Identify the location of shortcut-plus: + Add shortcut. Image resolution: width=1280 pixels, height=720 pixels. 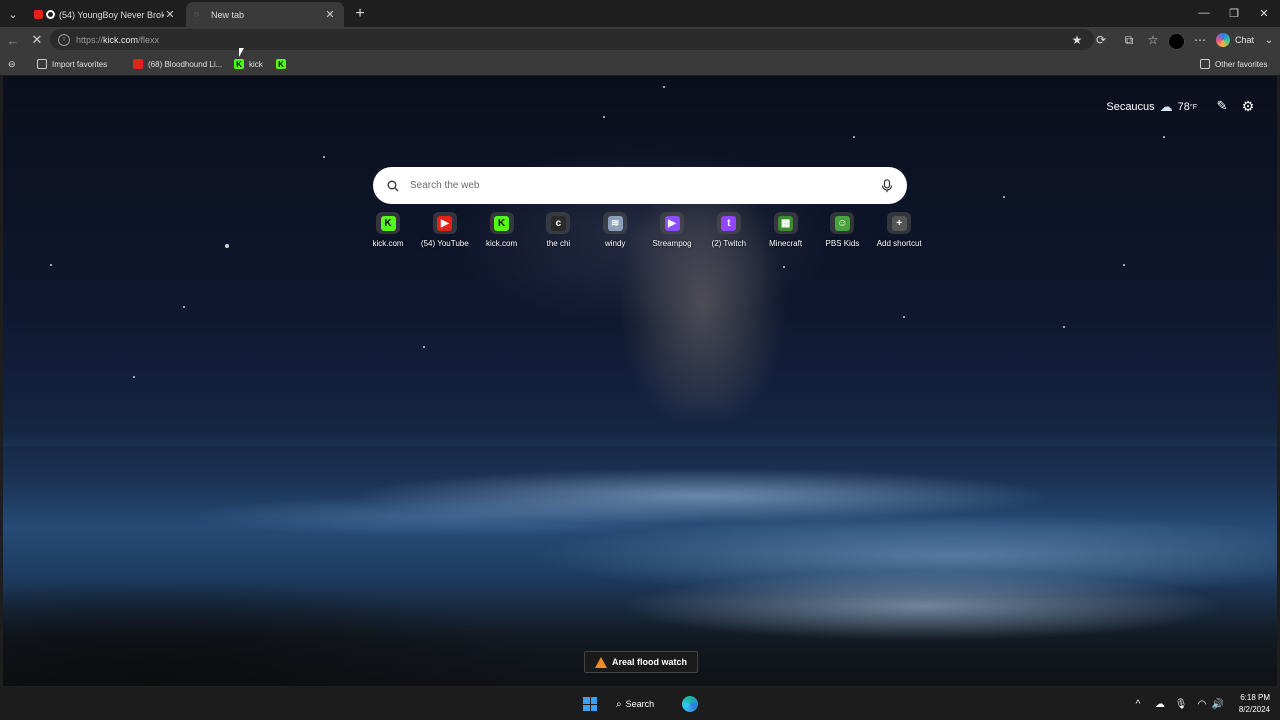
(899, 230).